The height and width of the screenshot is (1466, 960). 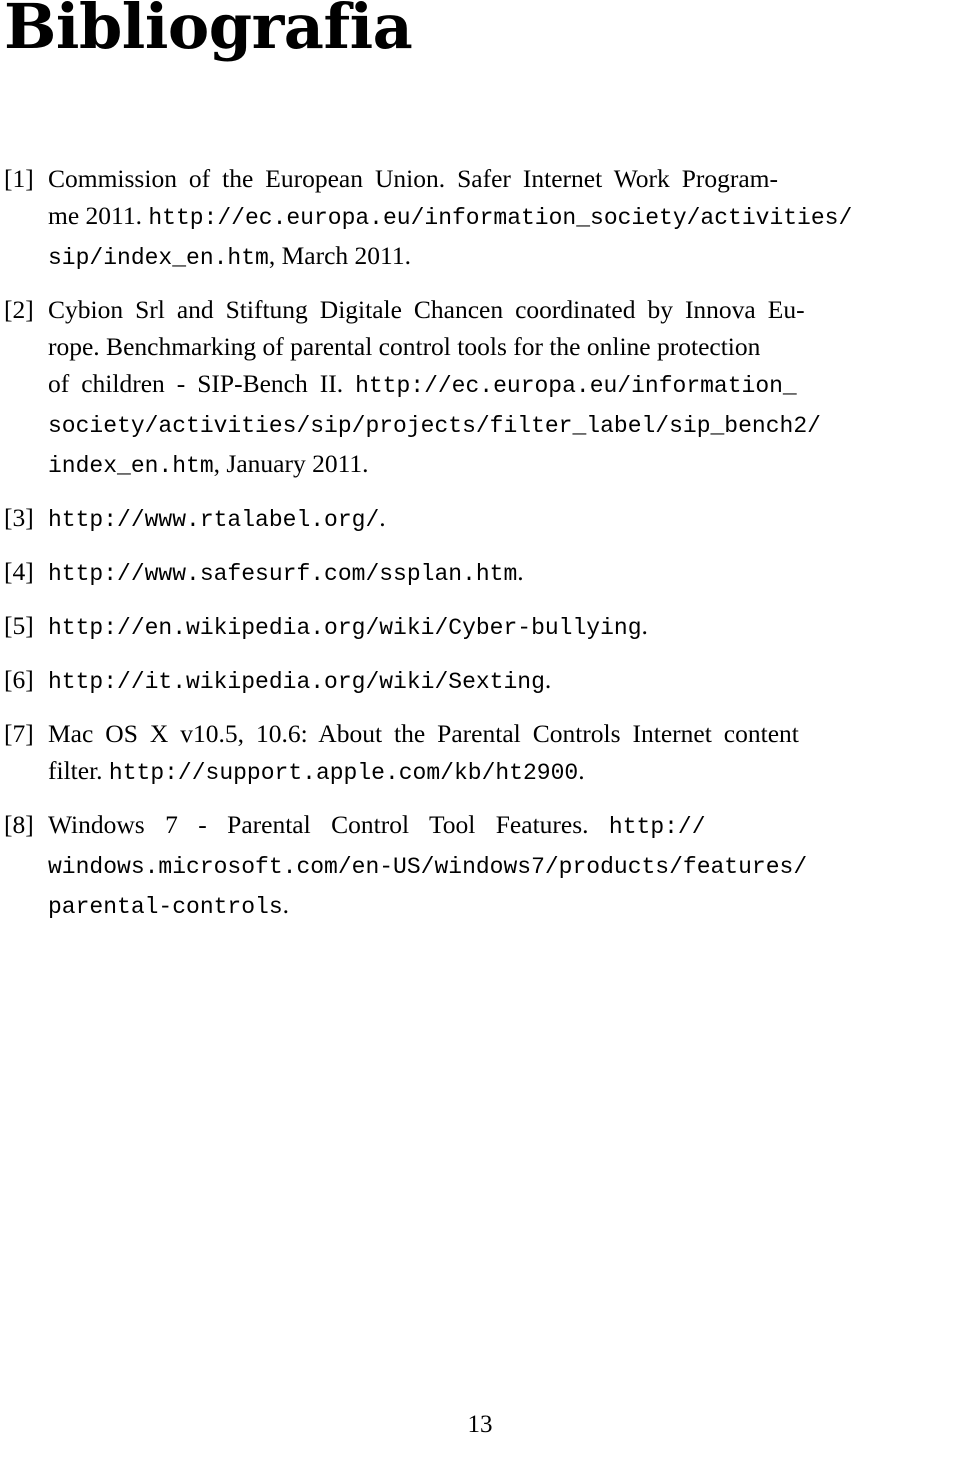 I want to click on reference-line: http://www.rtalabel.org/., so click(x=502, y=519).